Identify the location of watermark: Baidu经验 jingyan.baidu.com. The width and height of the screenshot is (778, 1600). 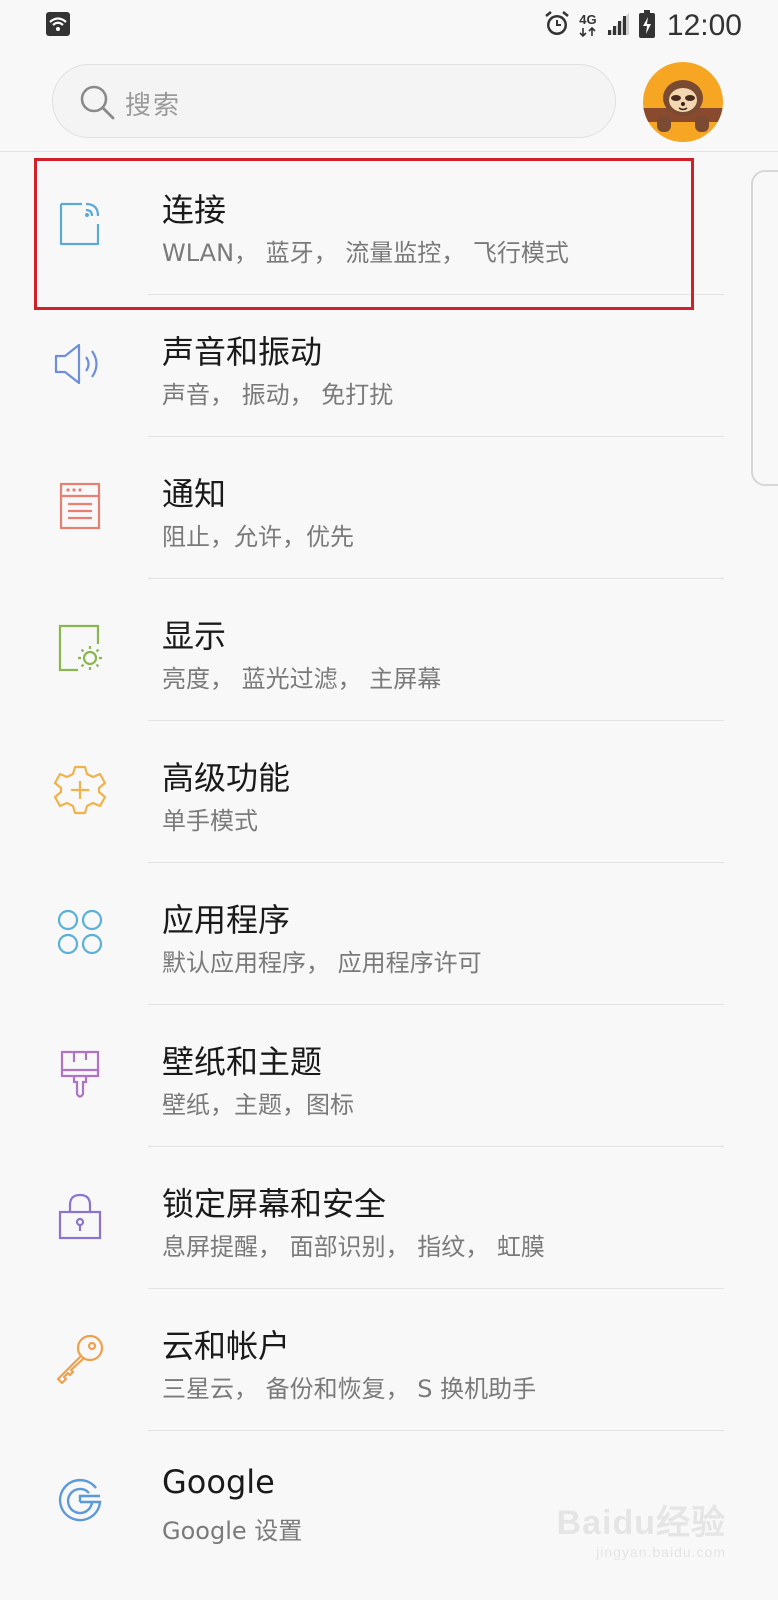
(641, 1527).